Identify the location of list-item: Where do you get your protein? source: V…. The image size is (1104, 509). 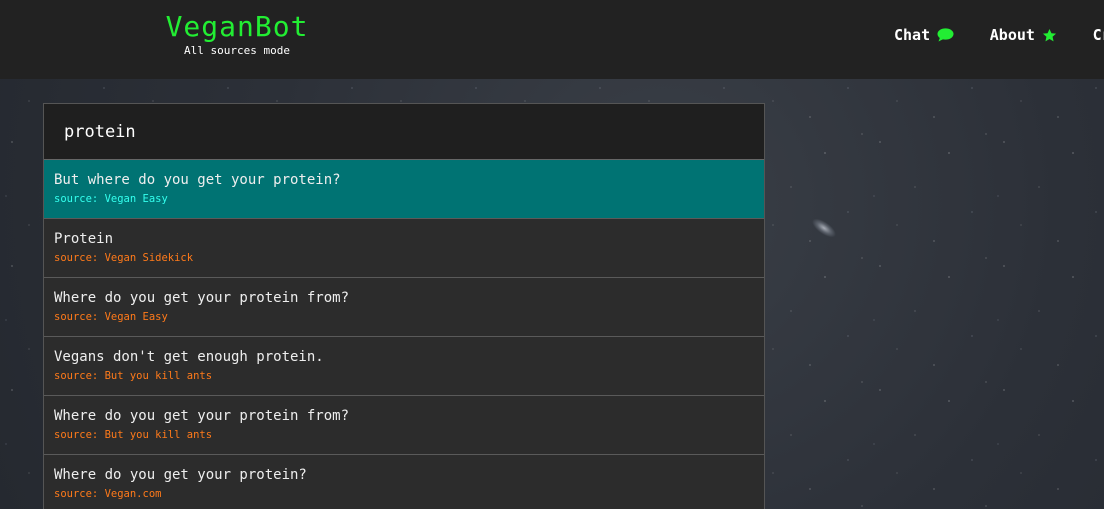
(404, 482).